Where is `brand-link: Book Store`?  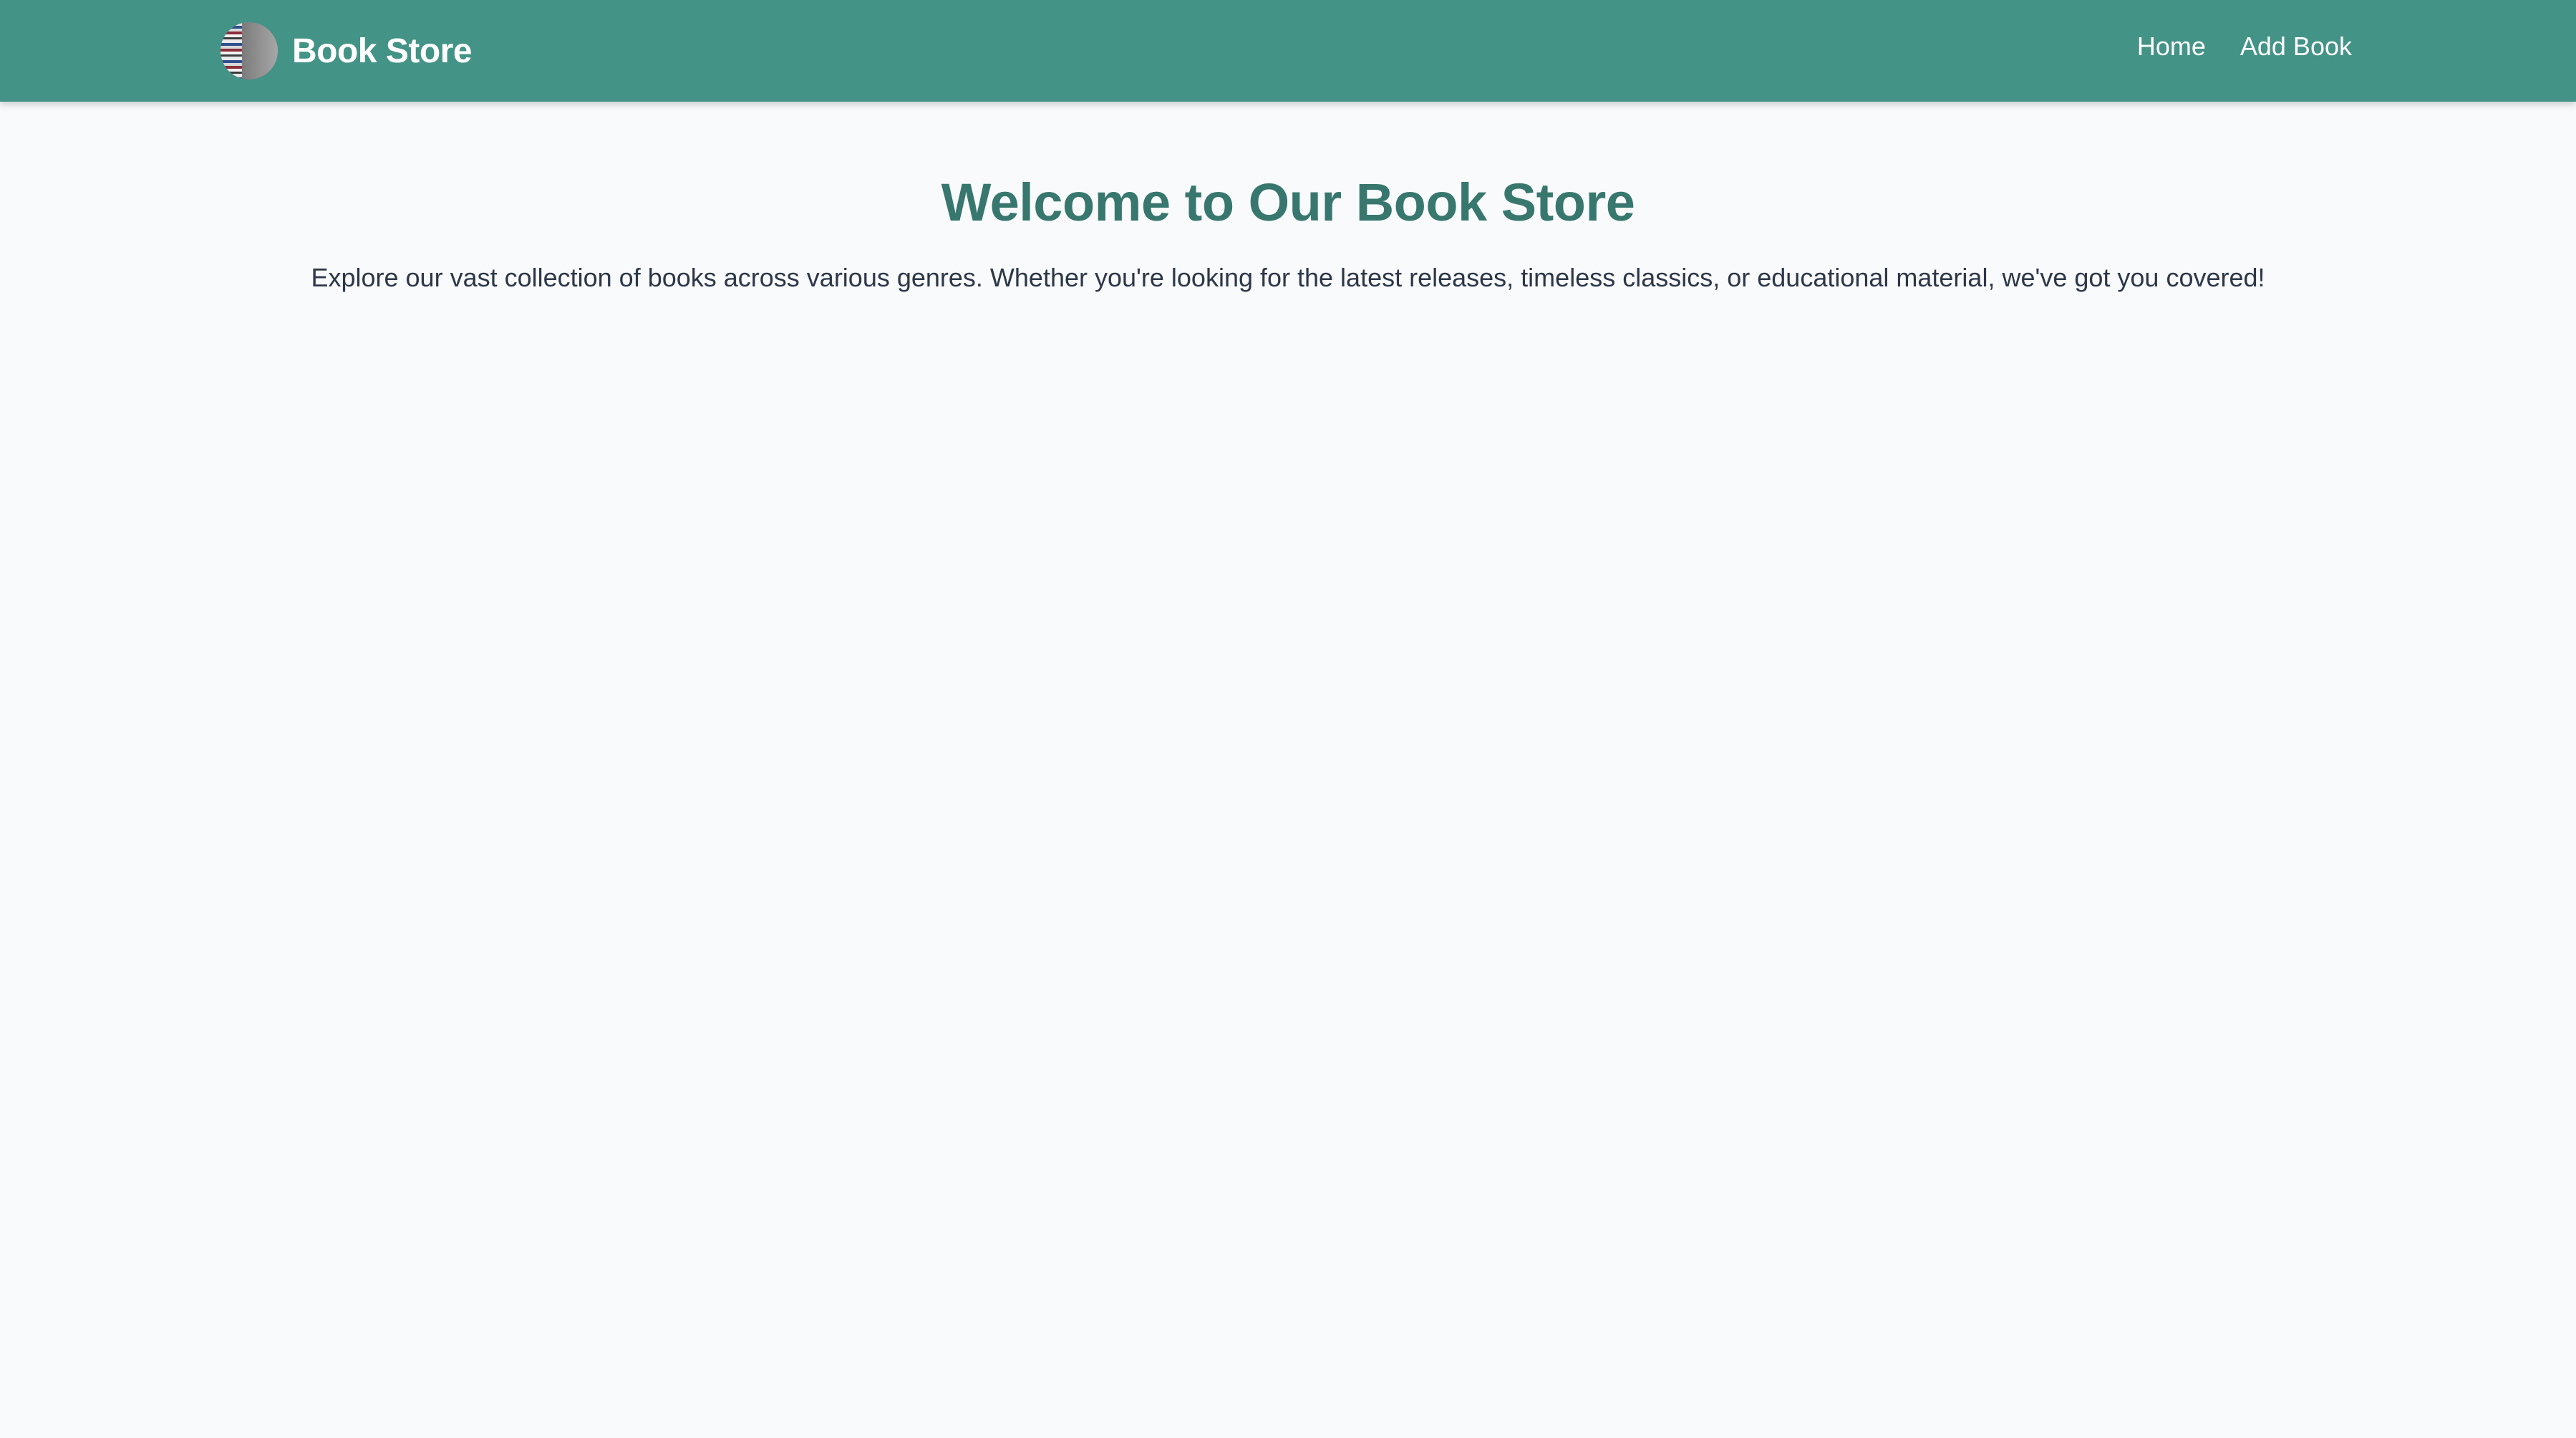
brand-link: Book Store is located at coordinates (347, 50).